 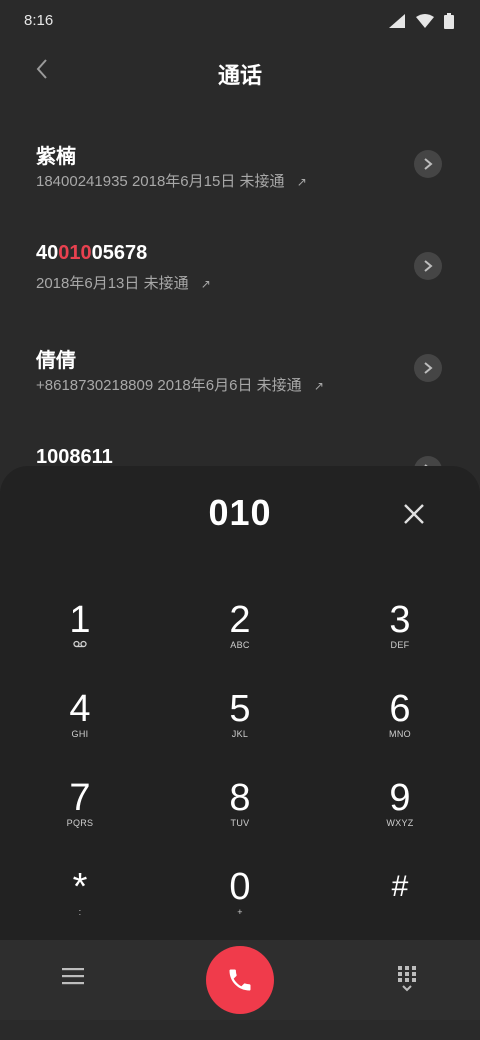 I want to click on wifi-icon, so click(x=424, y=20).